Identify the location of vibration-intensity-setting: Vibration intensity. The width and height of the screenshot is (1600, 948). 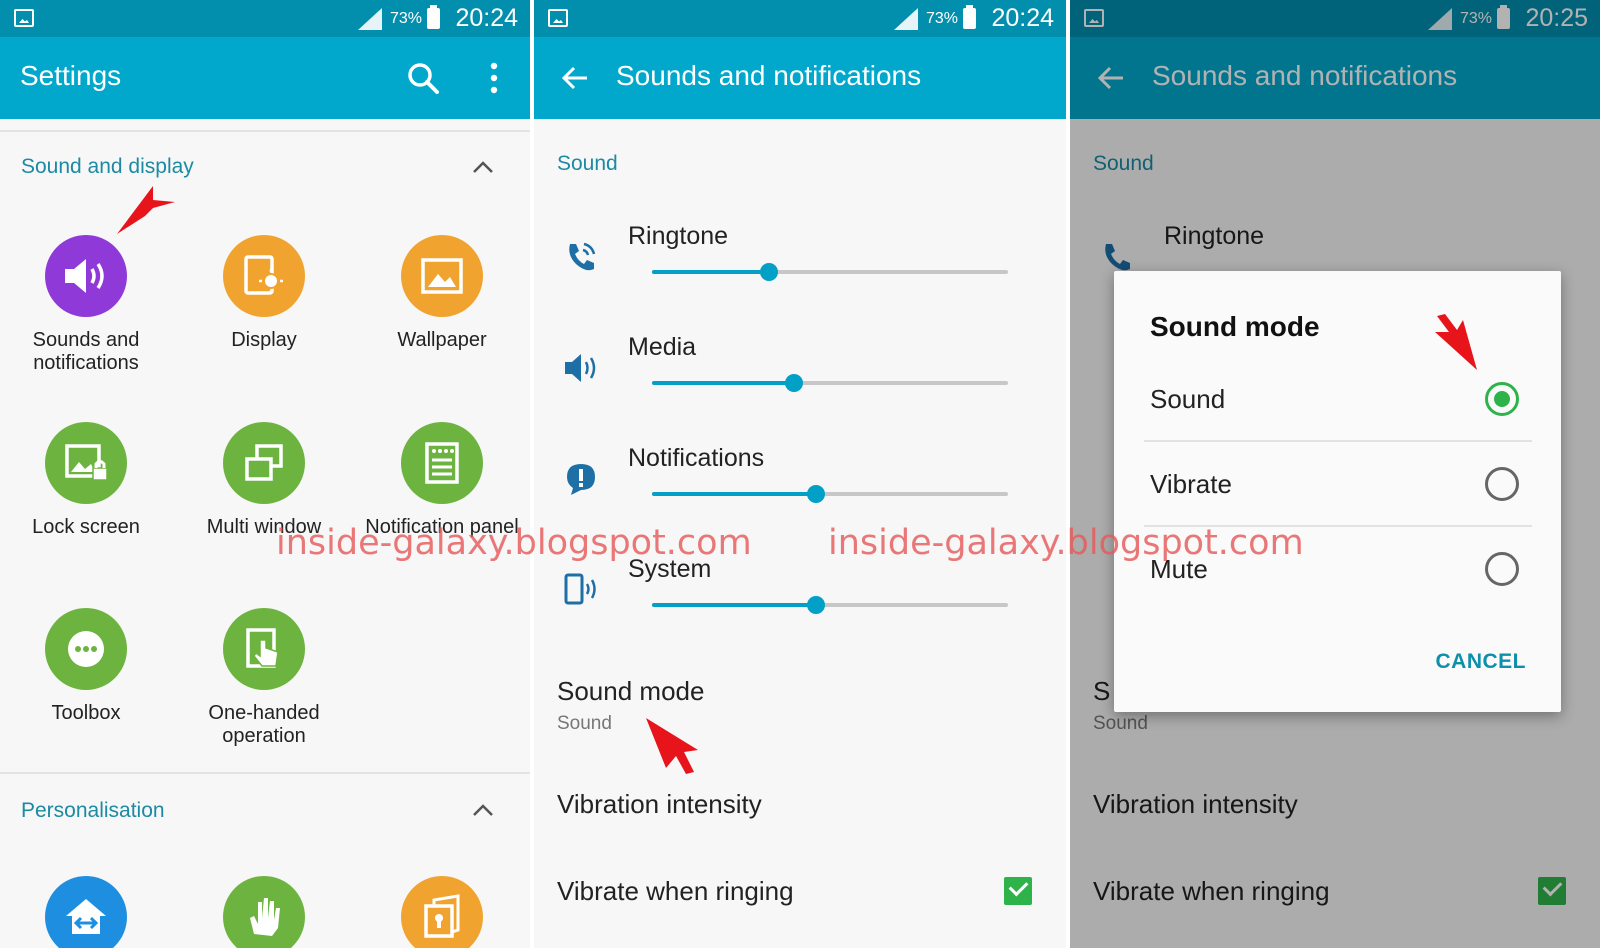
(659, 804).